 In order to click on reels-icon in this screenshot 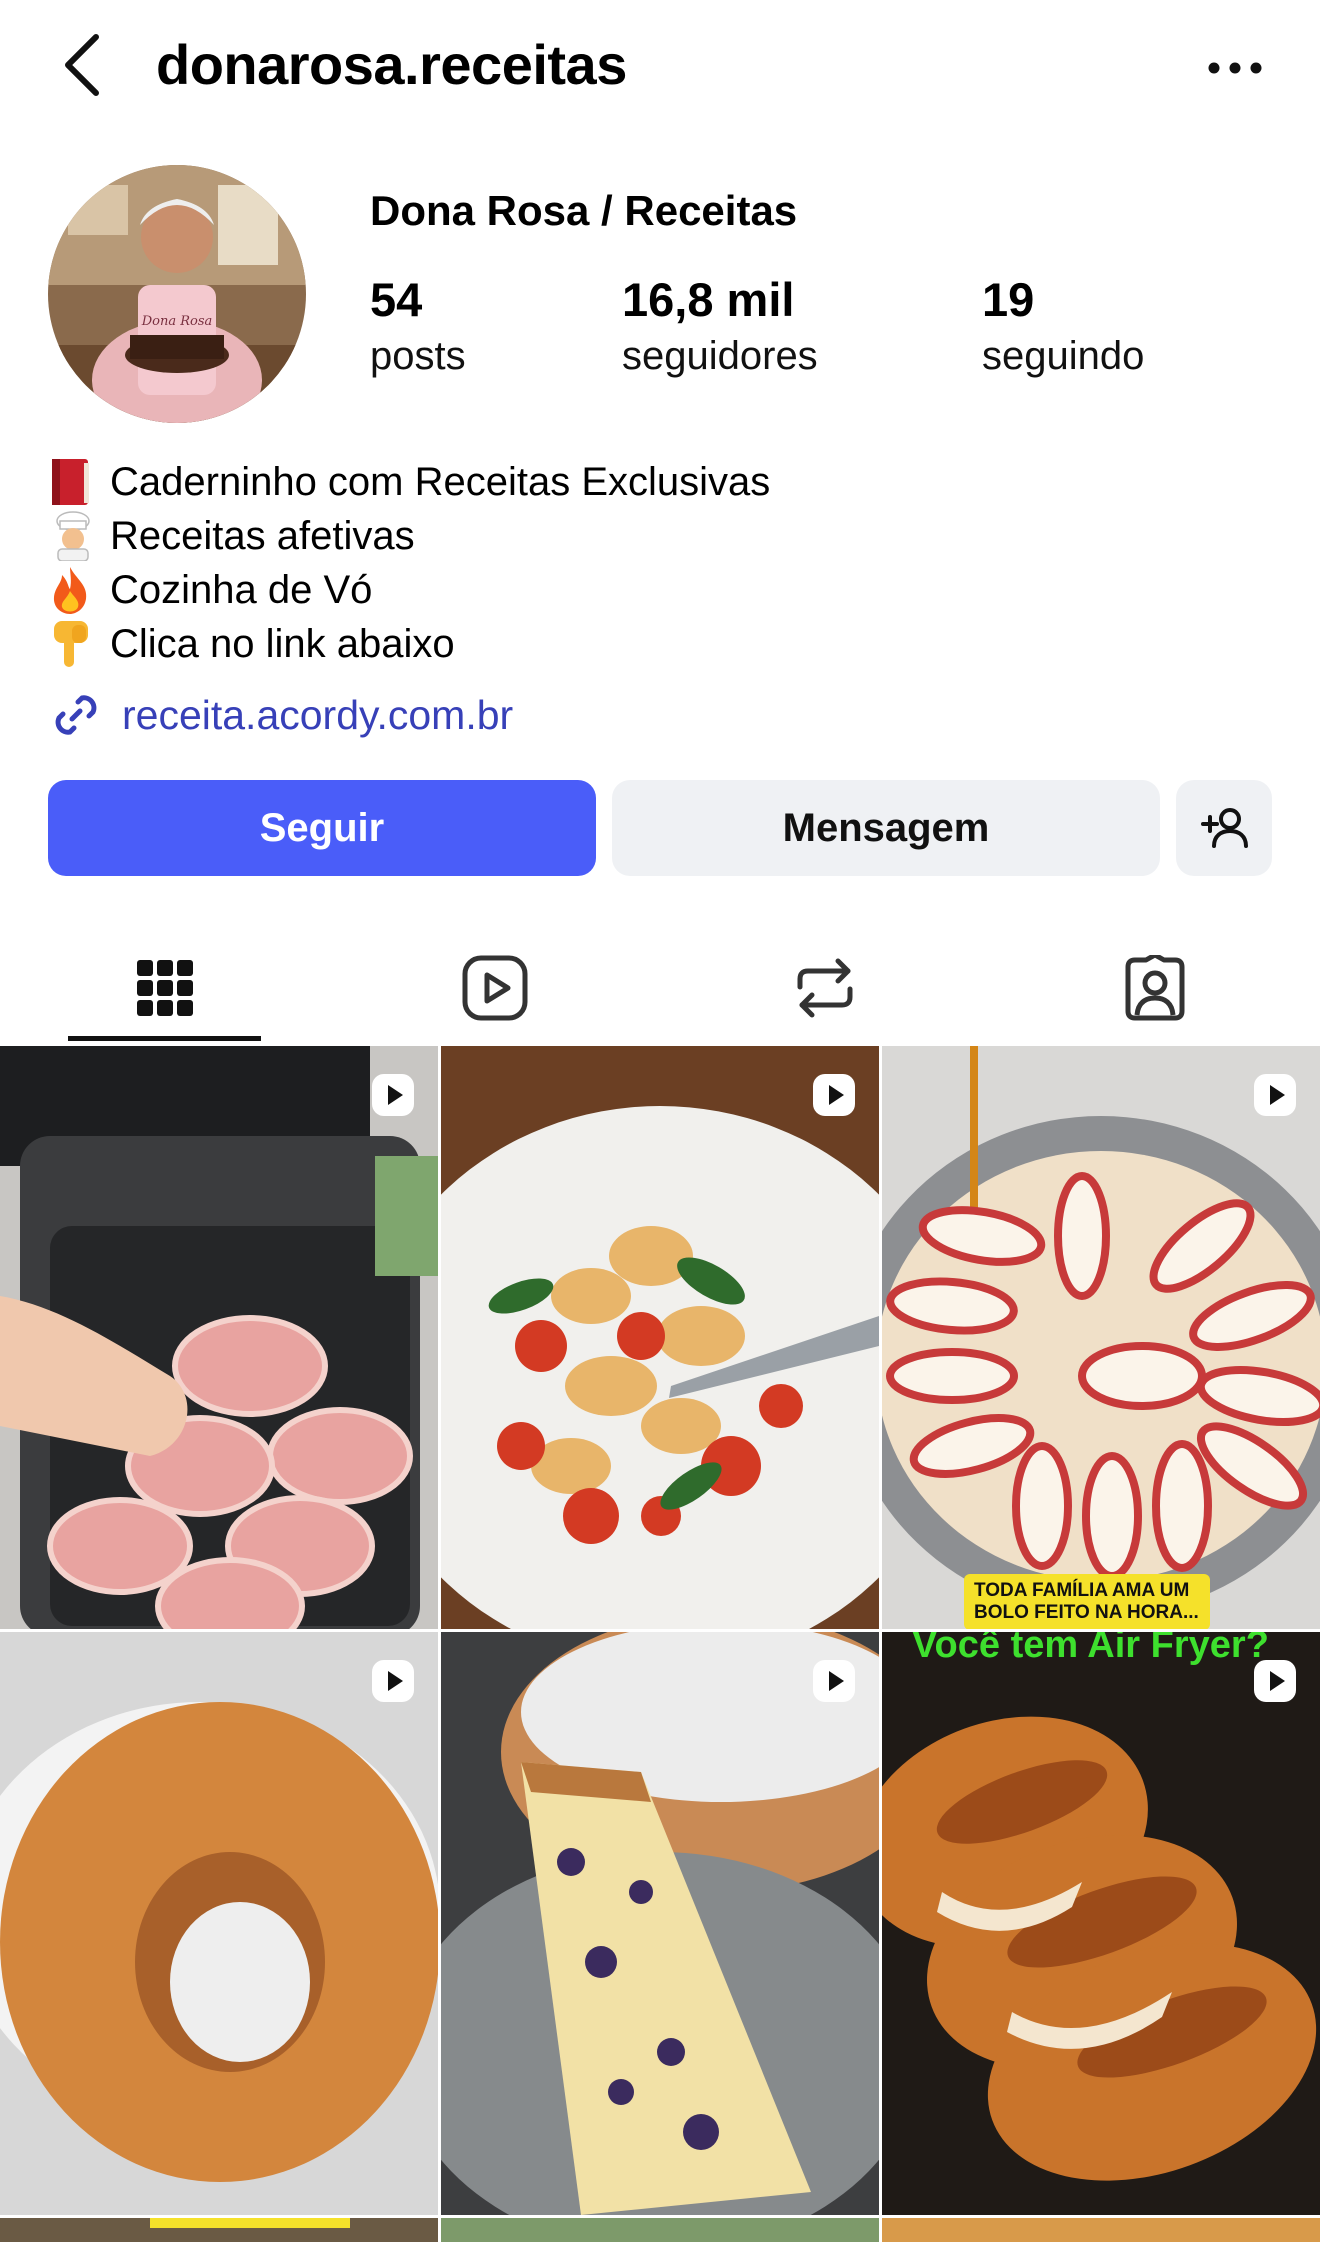, I will do `click(495, 987)`.